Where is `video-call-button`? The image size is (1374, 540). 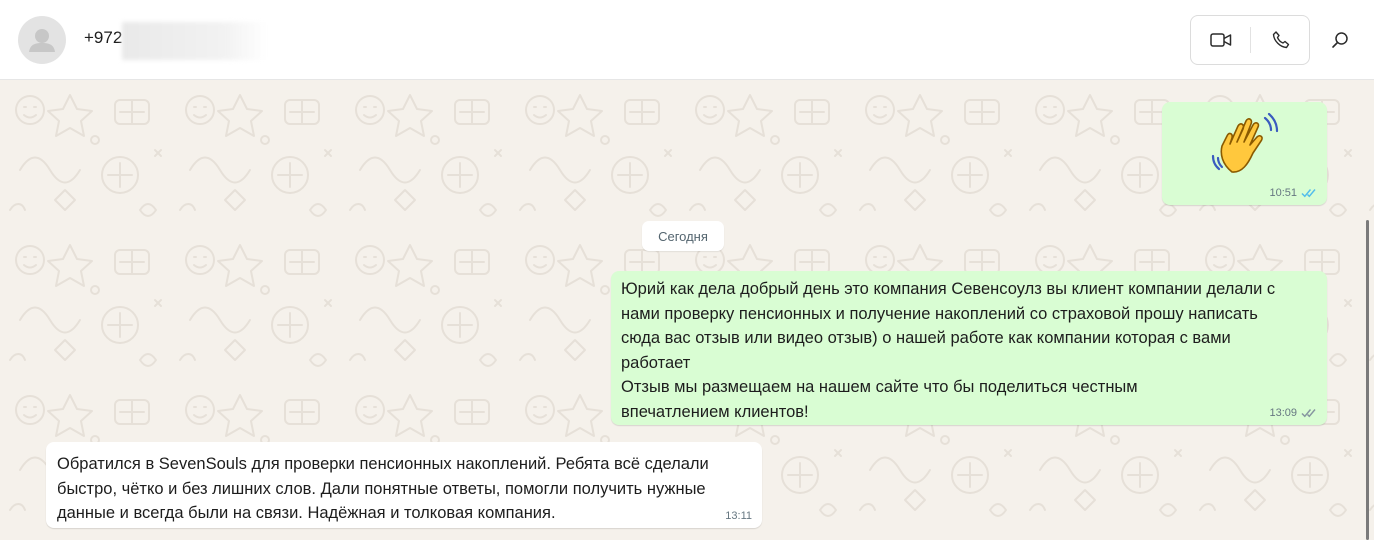 video-call-button is located at coordinates (1220, 40).